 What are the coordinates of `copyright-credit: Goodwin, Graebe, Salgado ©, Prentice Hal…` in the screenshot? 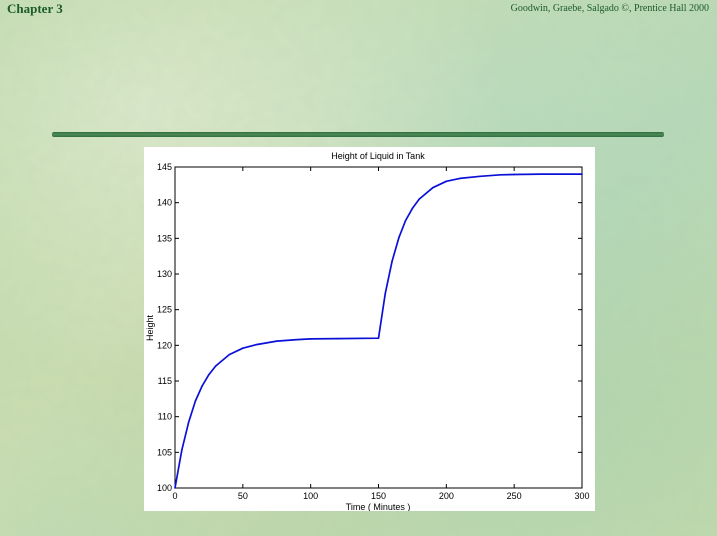 It's located at (609, 8).